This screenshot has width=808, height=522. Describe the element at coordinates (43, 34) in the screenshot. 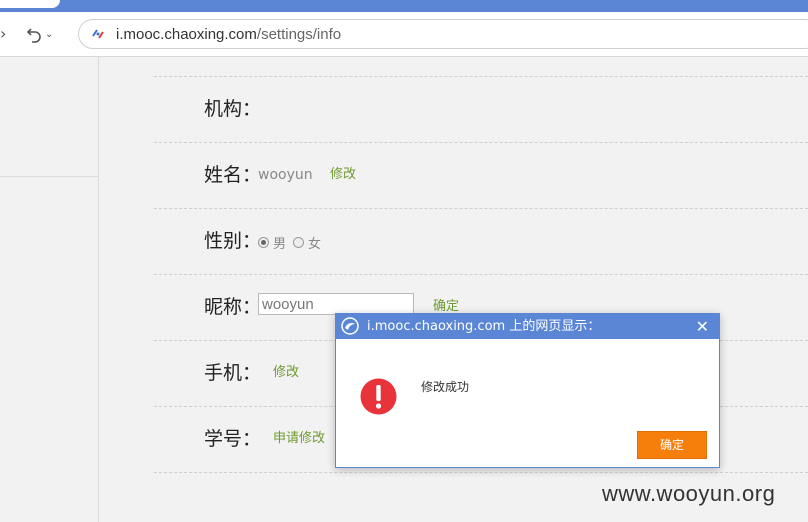

I see `undo-button: ⌄` at that location.